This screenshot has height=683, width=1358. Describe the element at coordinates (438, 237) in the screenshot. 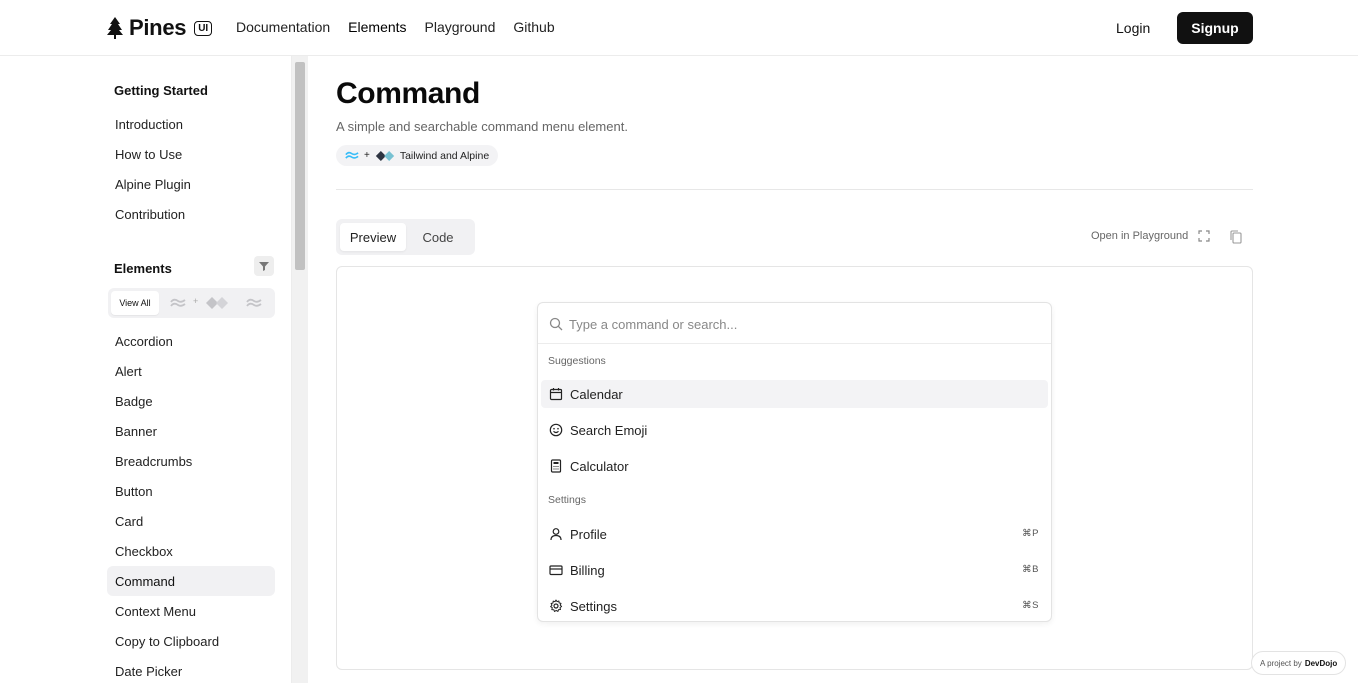

I see `tab-code: Code` at that location.